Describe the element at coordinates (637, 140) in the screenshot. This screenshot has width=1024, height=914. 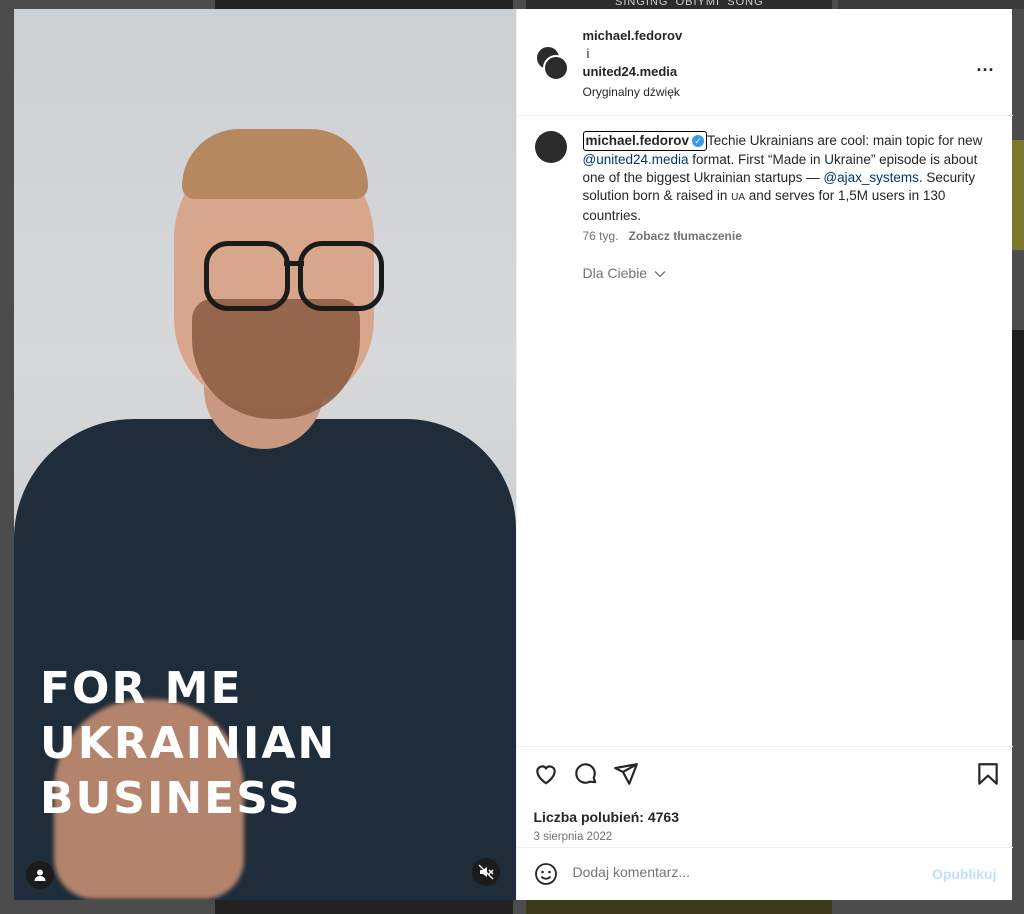
I see `caption-username-text: michael.fedorov` at that location.